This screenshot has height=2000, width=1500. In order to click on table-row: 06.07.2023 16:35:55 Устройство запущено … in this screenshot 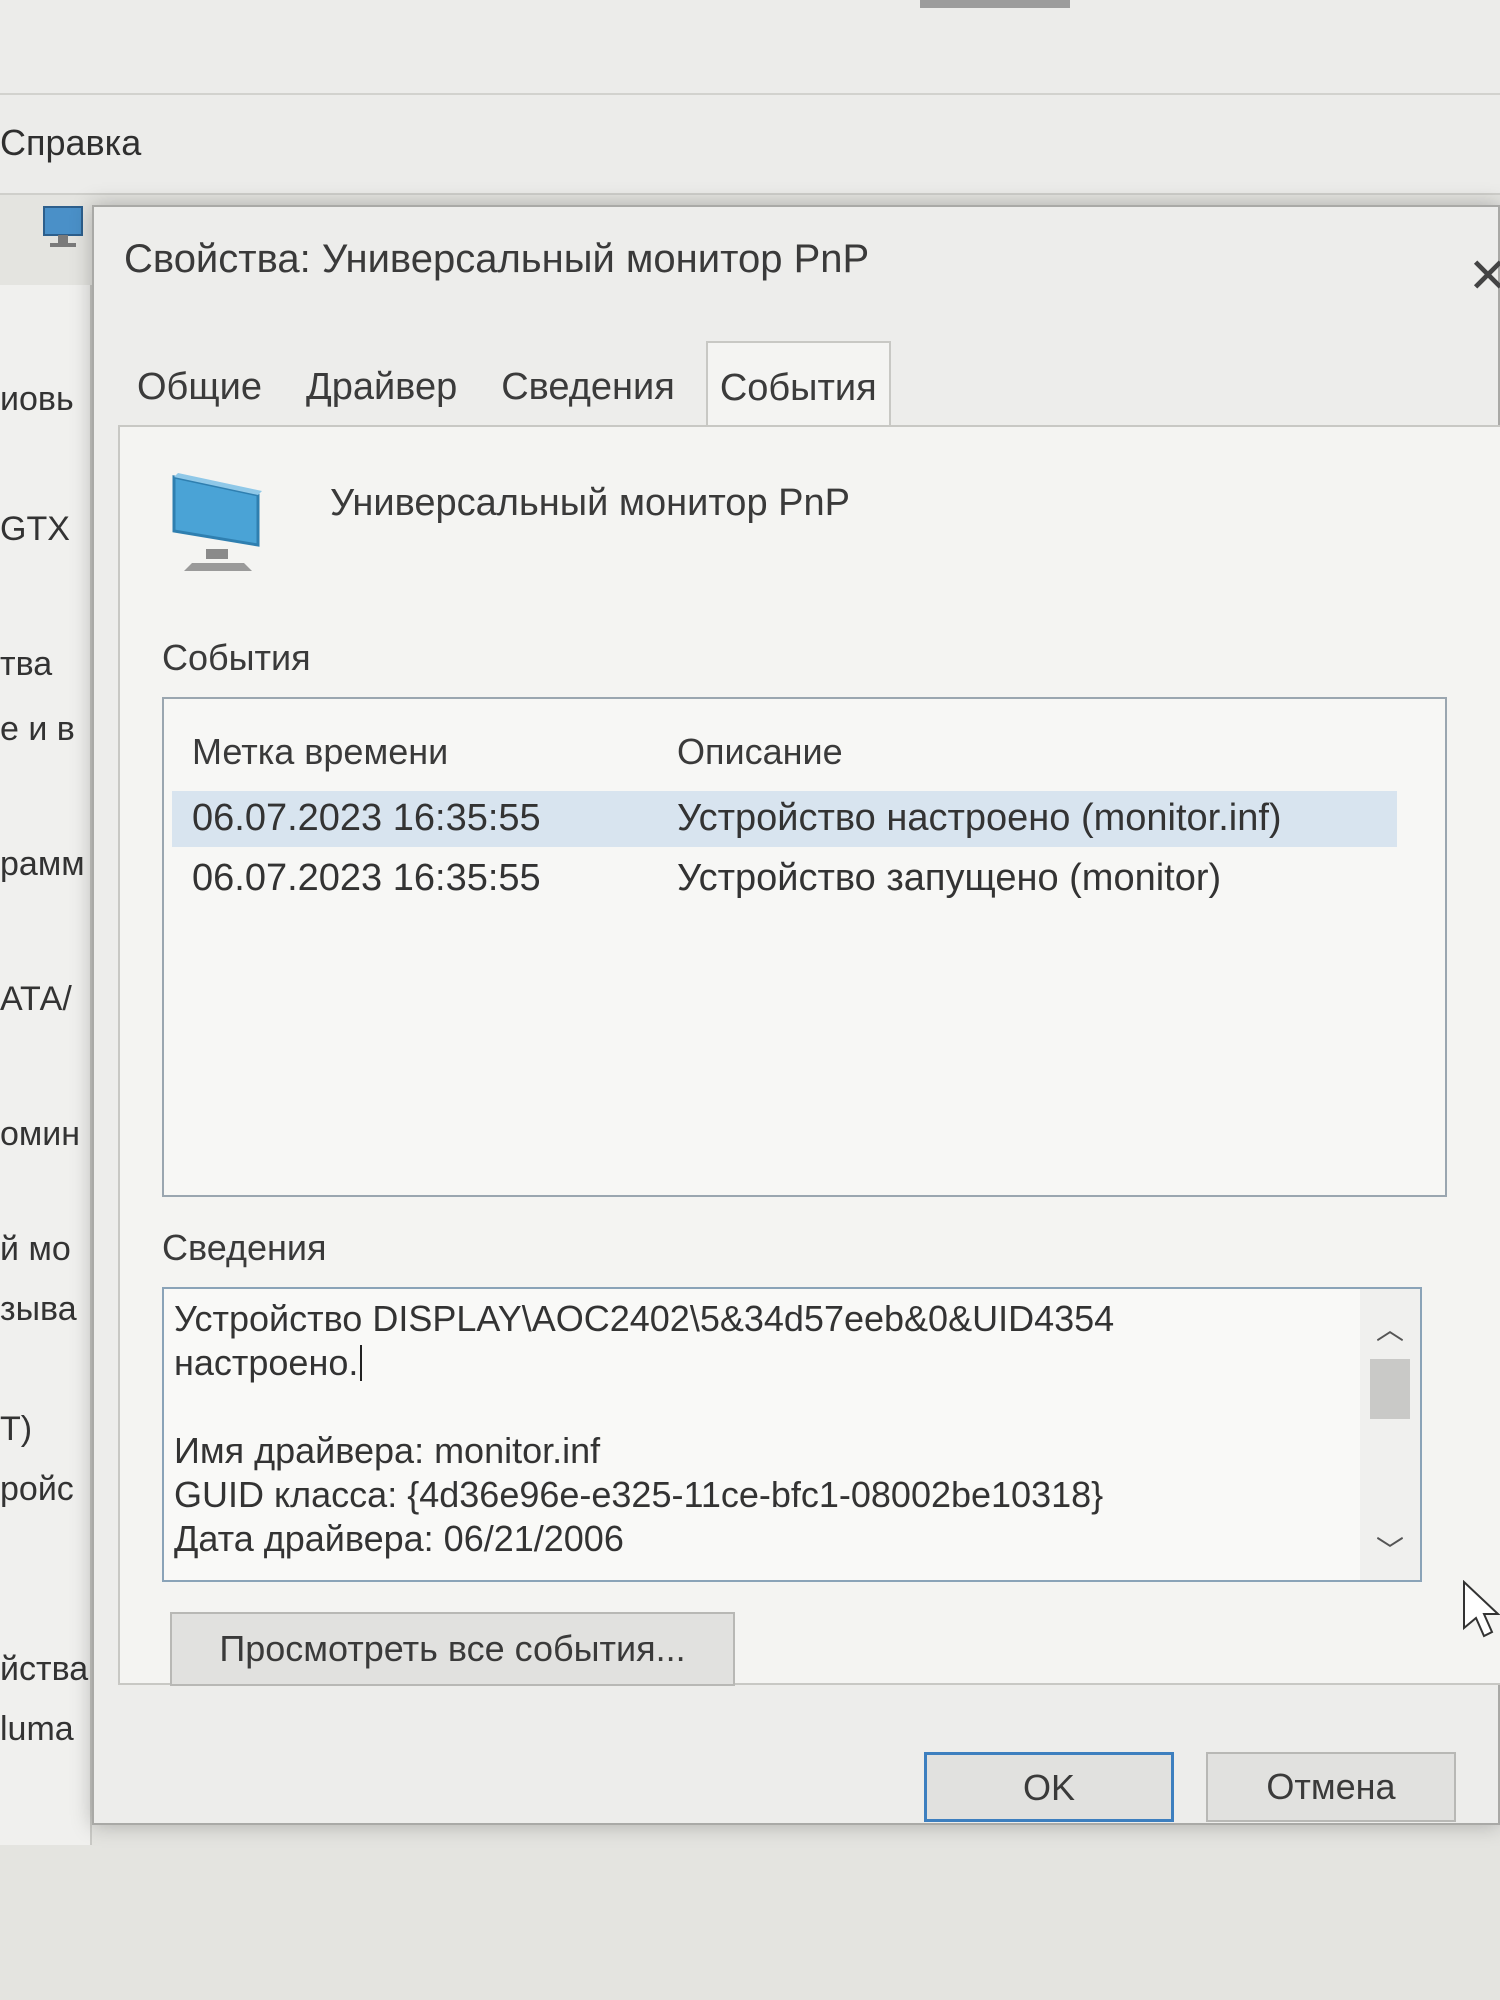, I will do `click(784, 879)`.